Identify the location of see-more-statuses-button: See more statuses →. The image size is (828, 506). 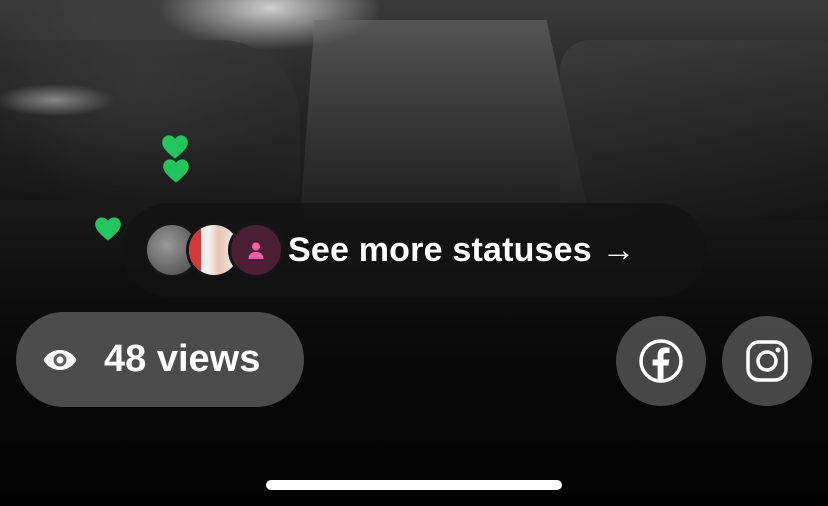
(414, 250).